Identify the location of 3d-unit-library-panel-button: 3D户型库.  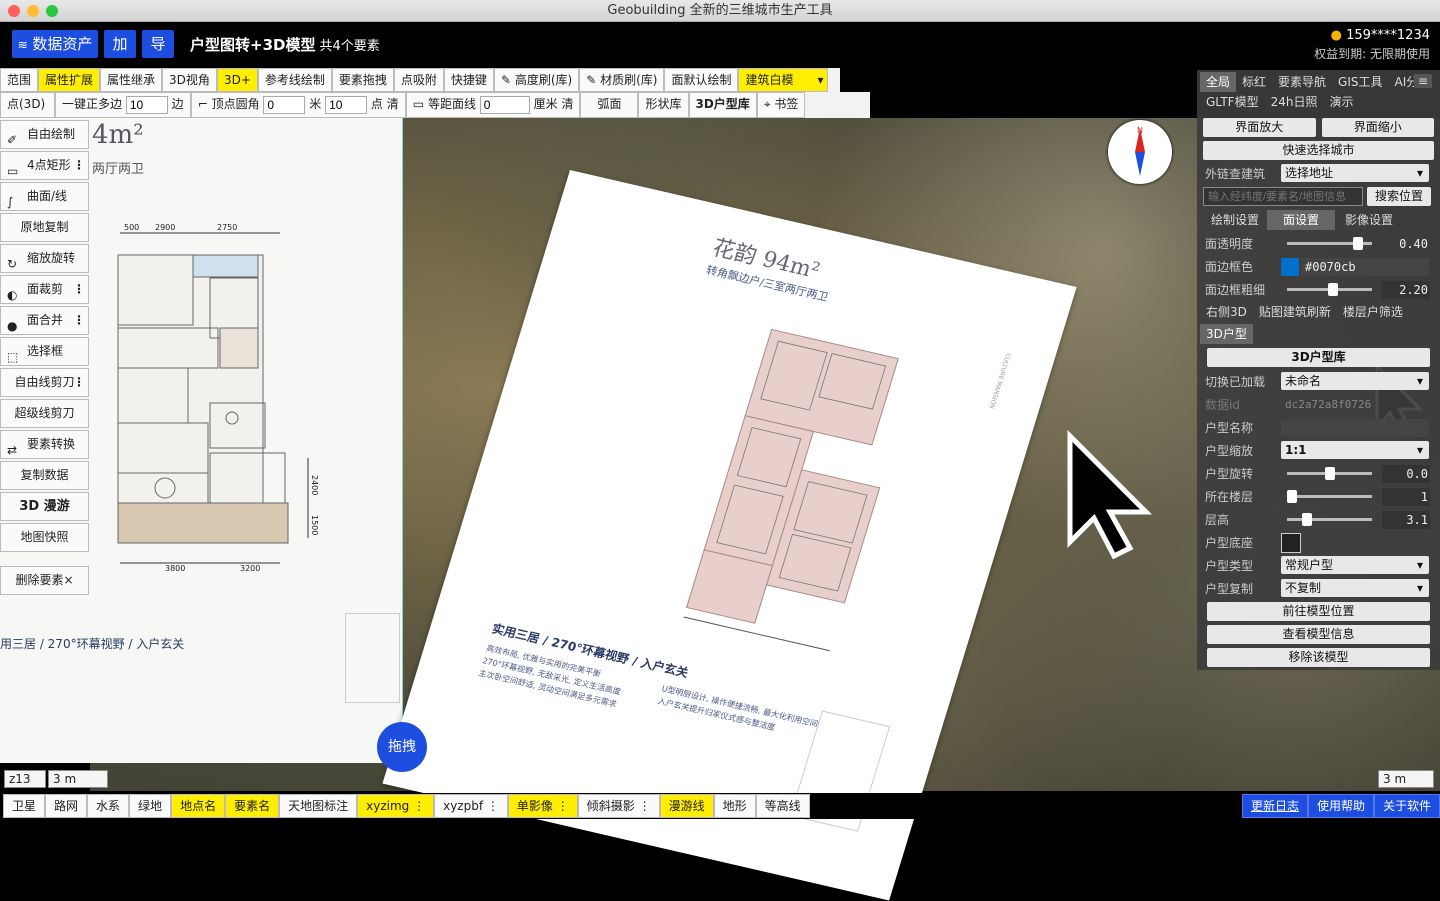
(1318, 357).